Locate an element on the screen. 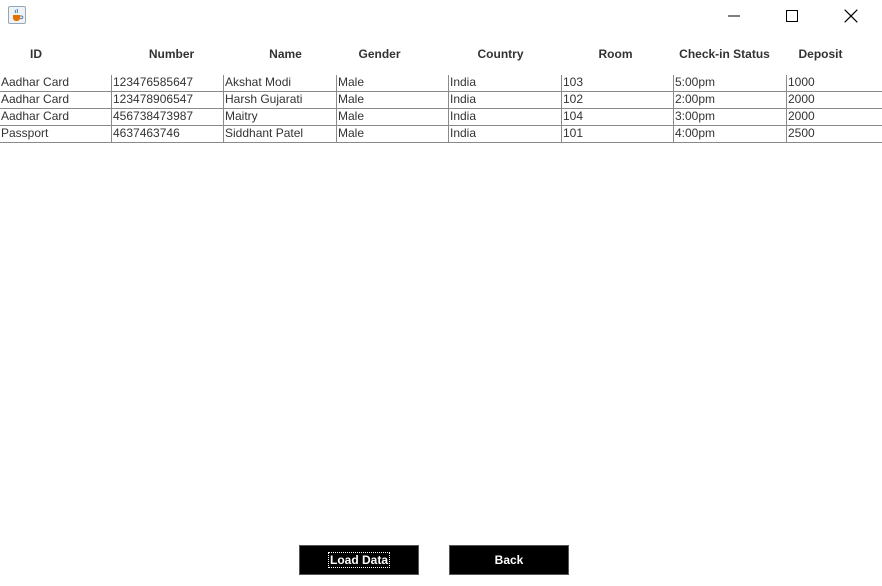 Image resolution: width=882 pixels, height=586 pixels. cell-deposit: 2500 is located at coordinates (834, 134).